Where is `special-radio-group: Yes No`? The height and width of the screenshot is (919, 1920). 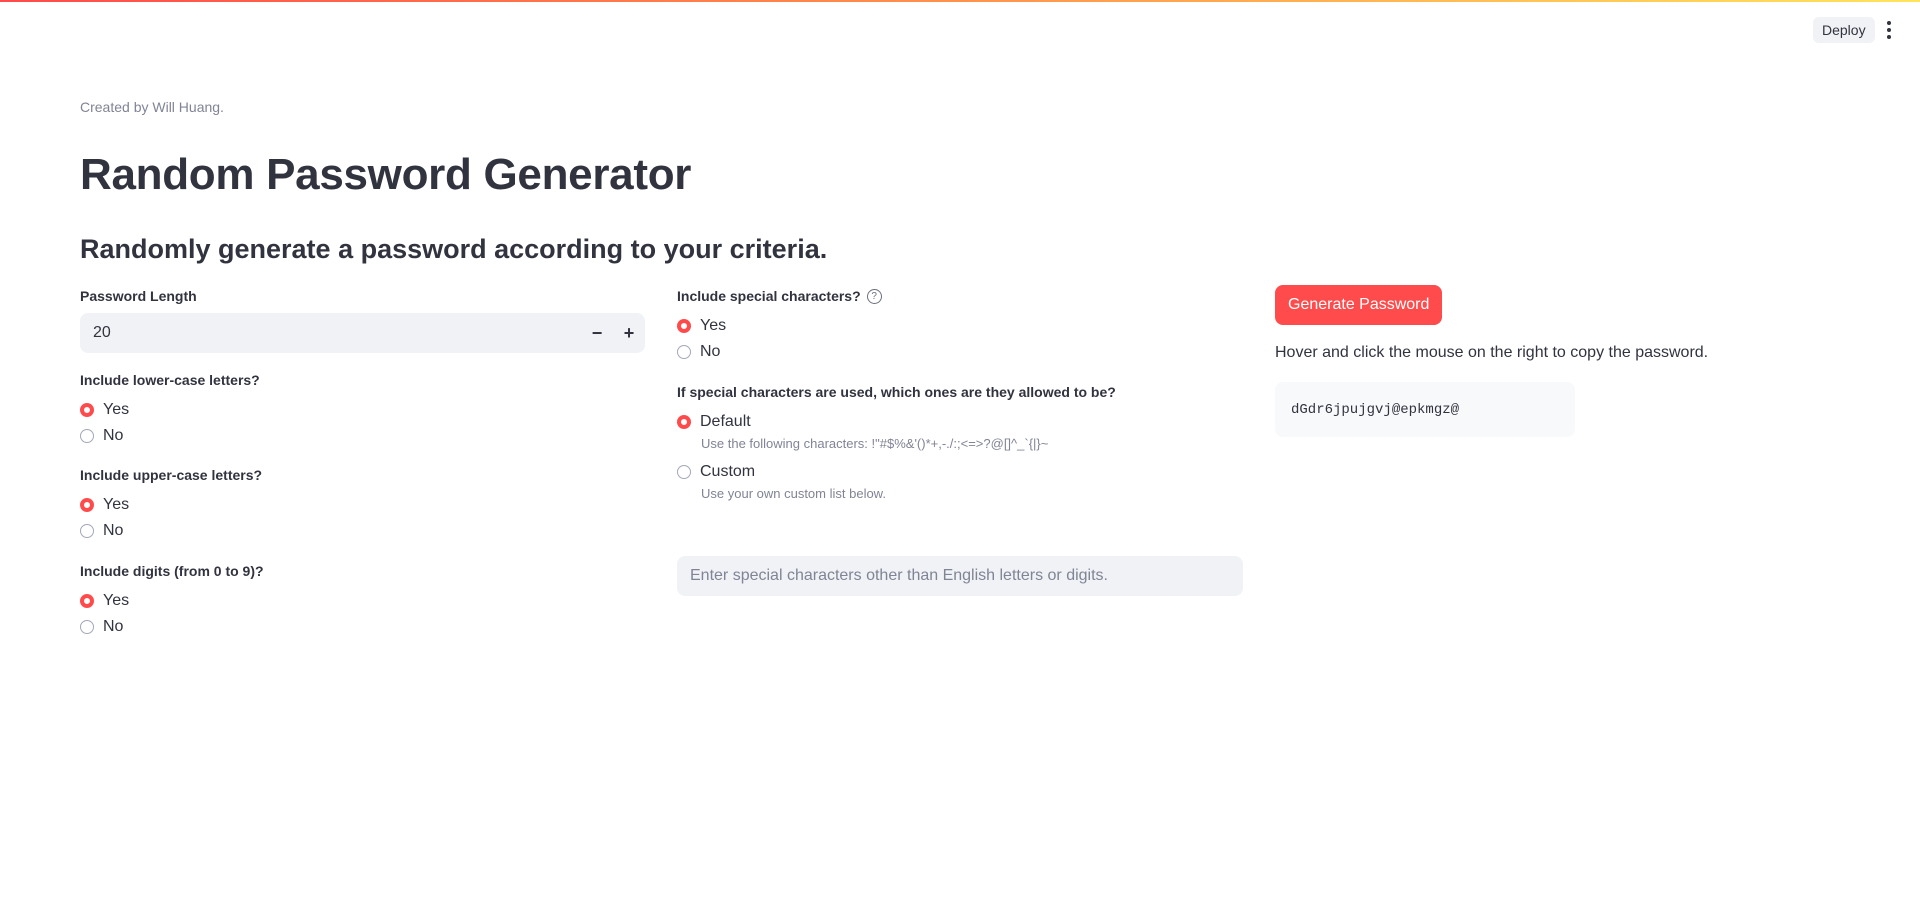
special-radio-group: Yes No is located at coordinates (701, 339).